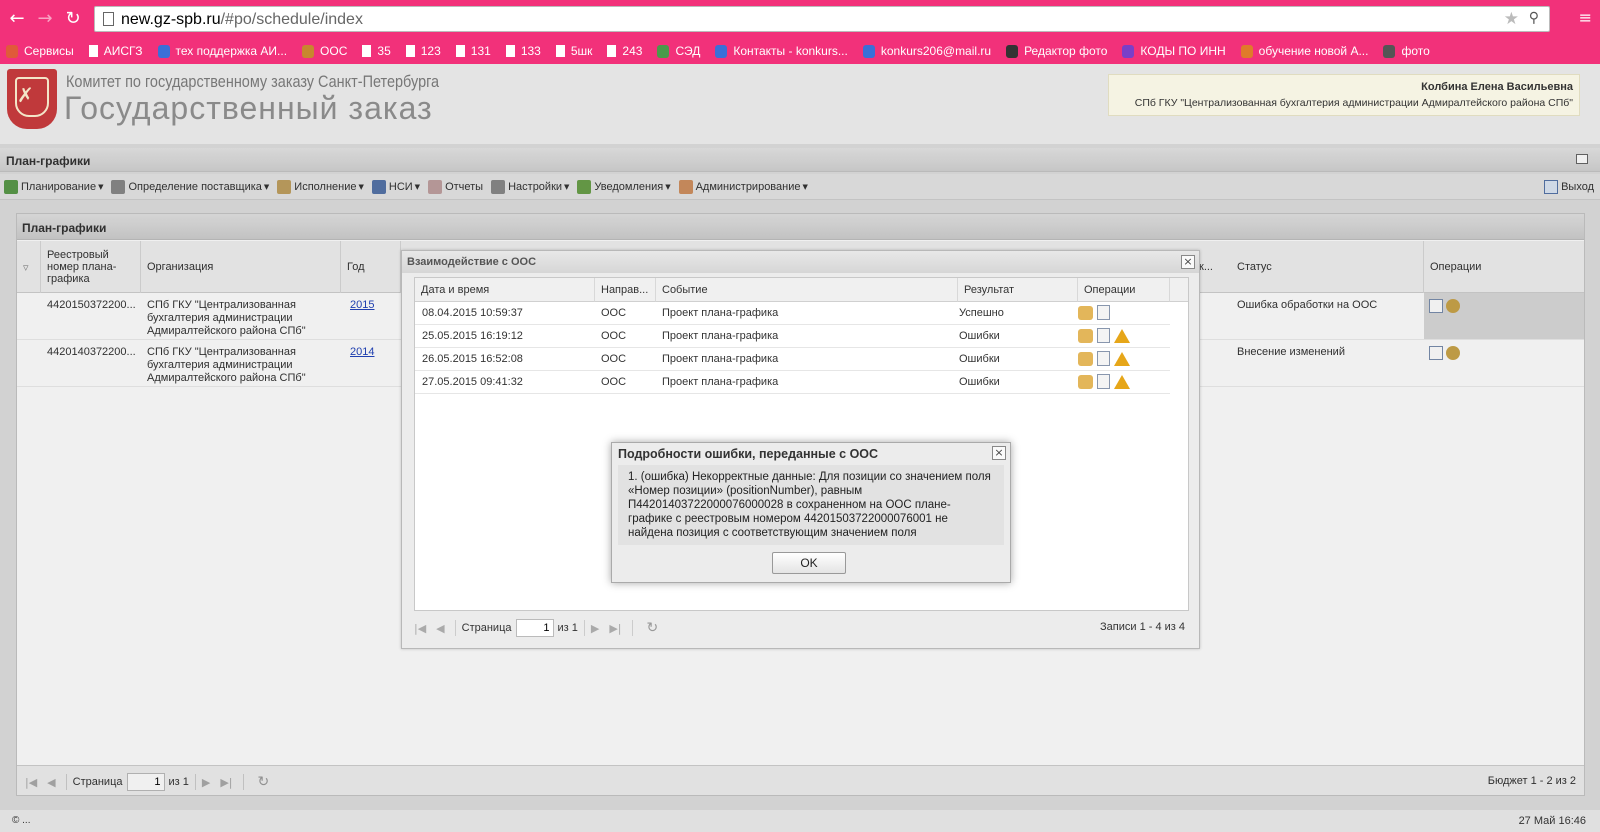 Image resolution: width=1600 pixels, height=832 pixels. Describe the element at coordinates (1012, 51) in the screenshot. I see `photo-editor-icon` at that location.